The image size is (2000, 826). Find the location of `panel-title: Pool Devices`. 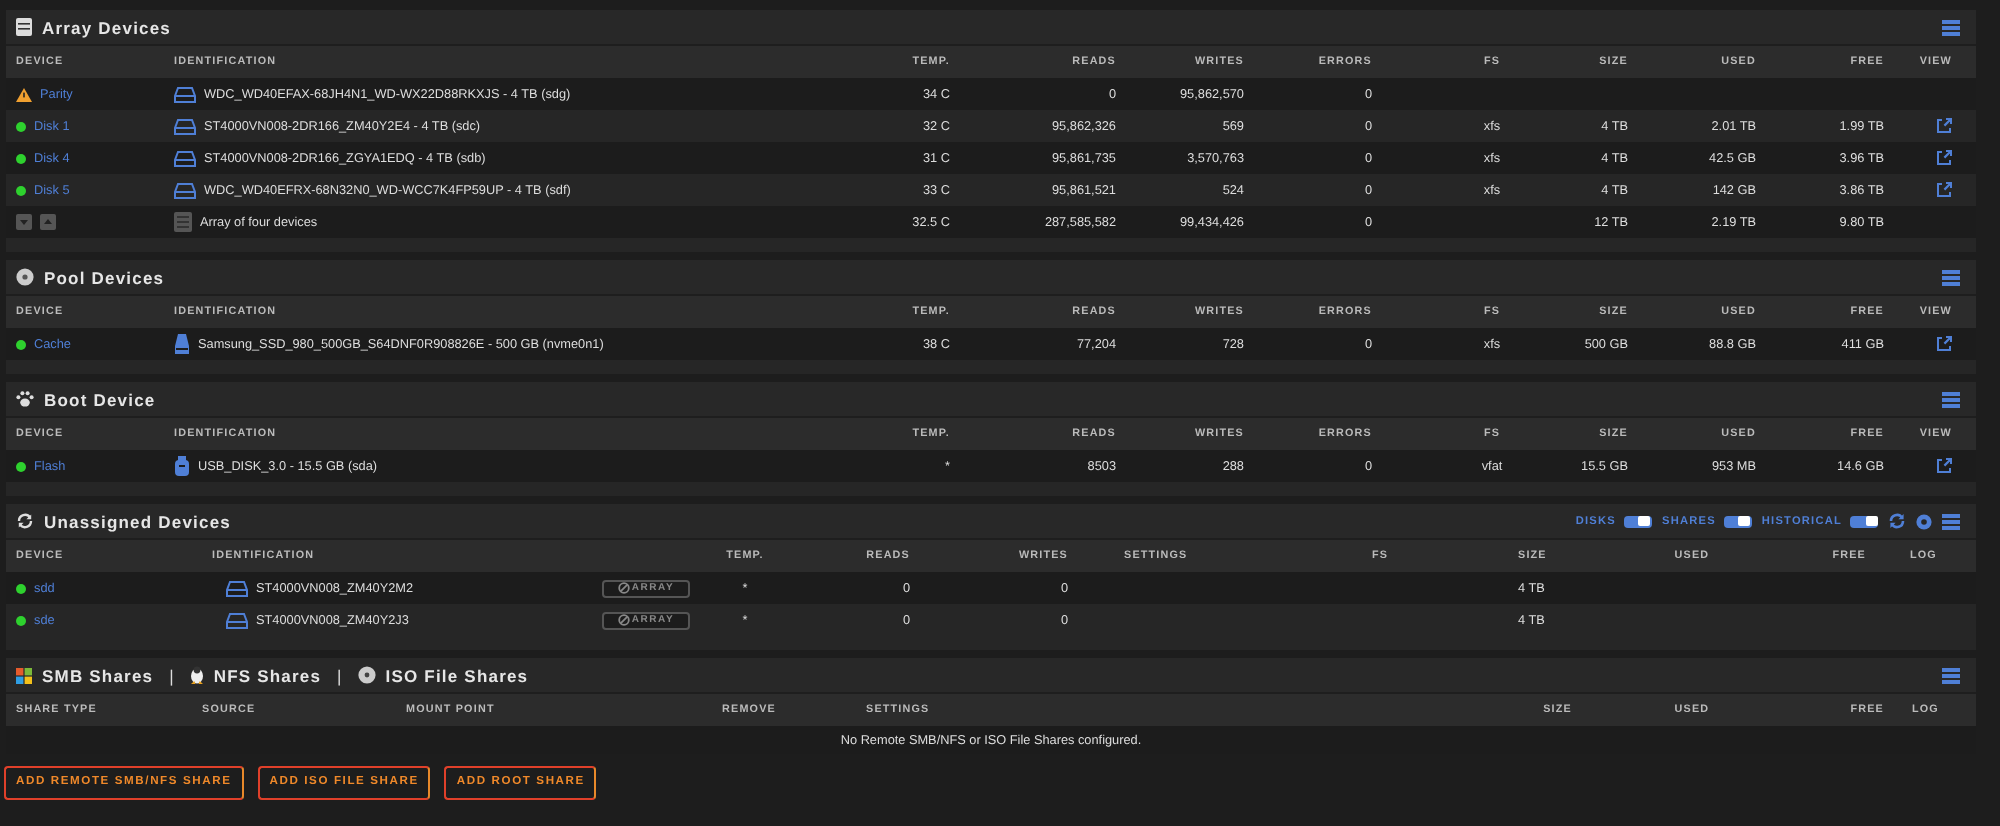

panel-title: Pool Devices is located at coordinates (104, 277).